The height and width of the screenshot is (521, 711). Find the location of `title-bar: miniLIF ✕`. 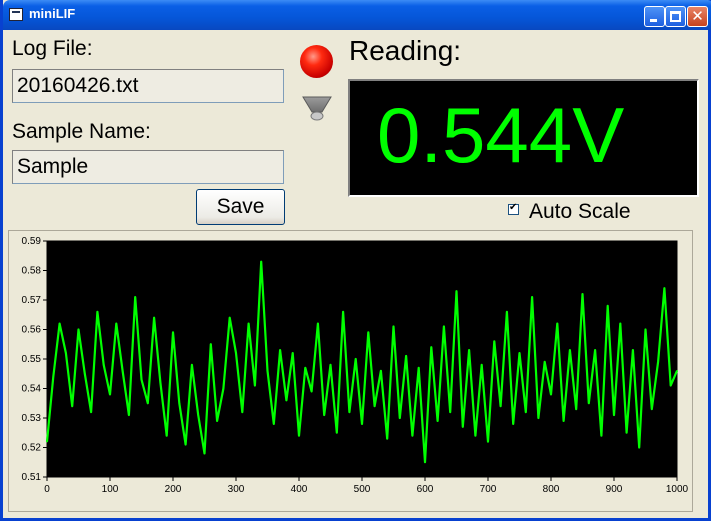

title-bar: miniLIF ✕ is located at coordinates (357, 15).